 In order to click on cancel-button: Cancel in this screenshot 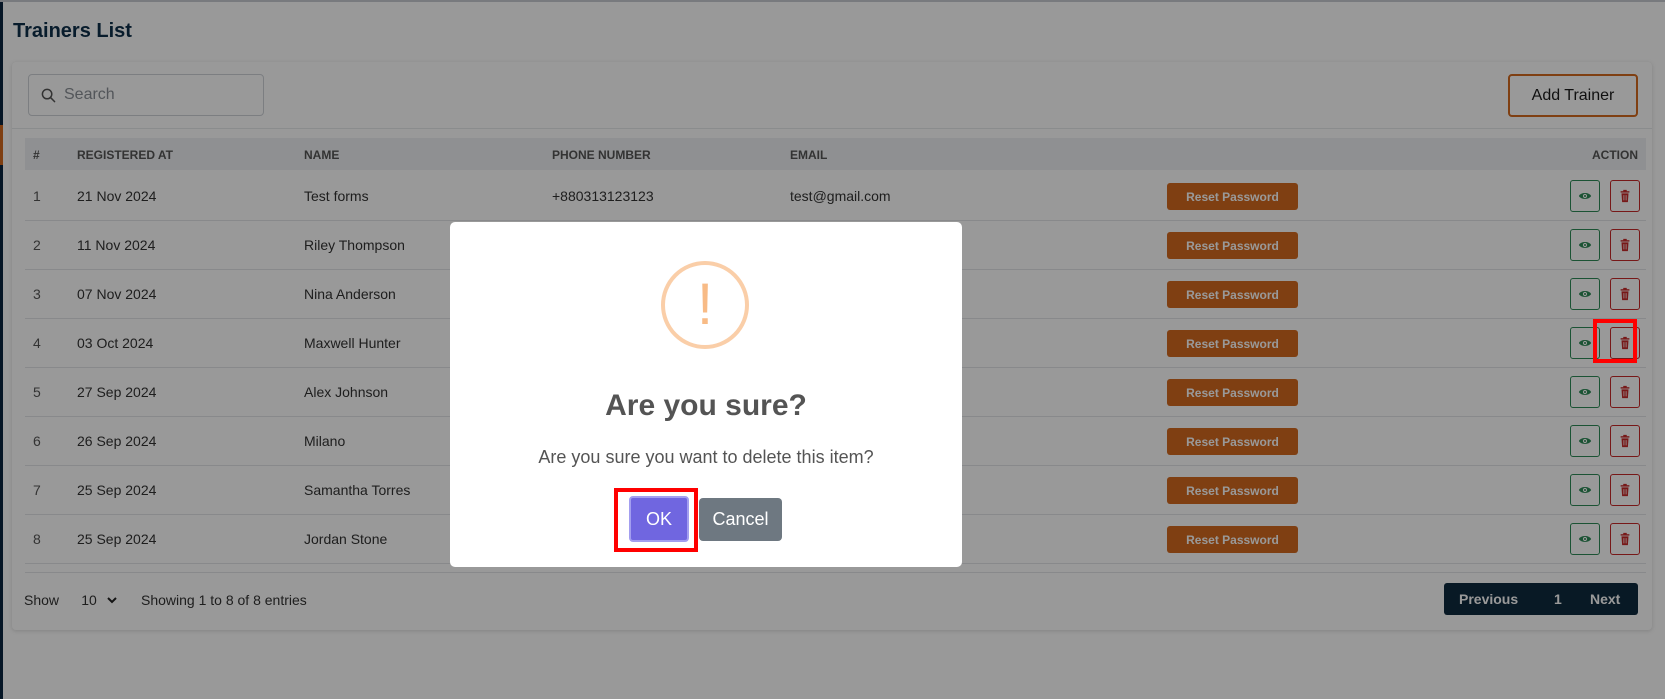, I will do `click(740, 519)`.